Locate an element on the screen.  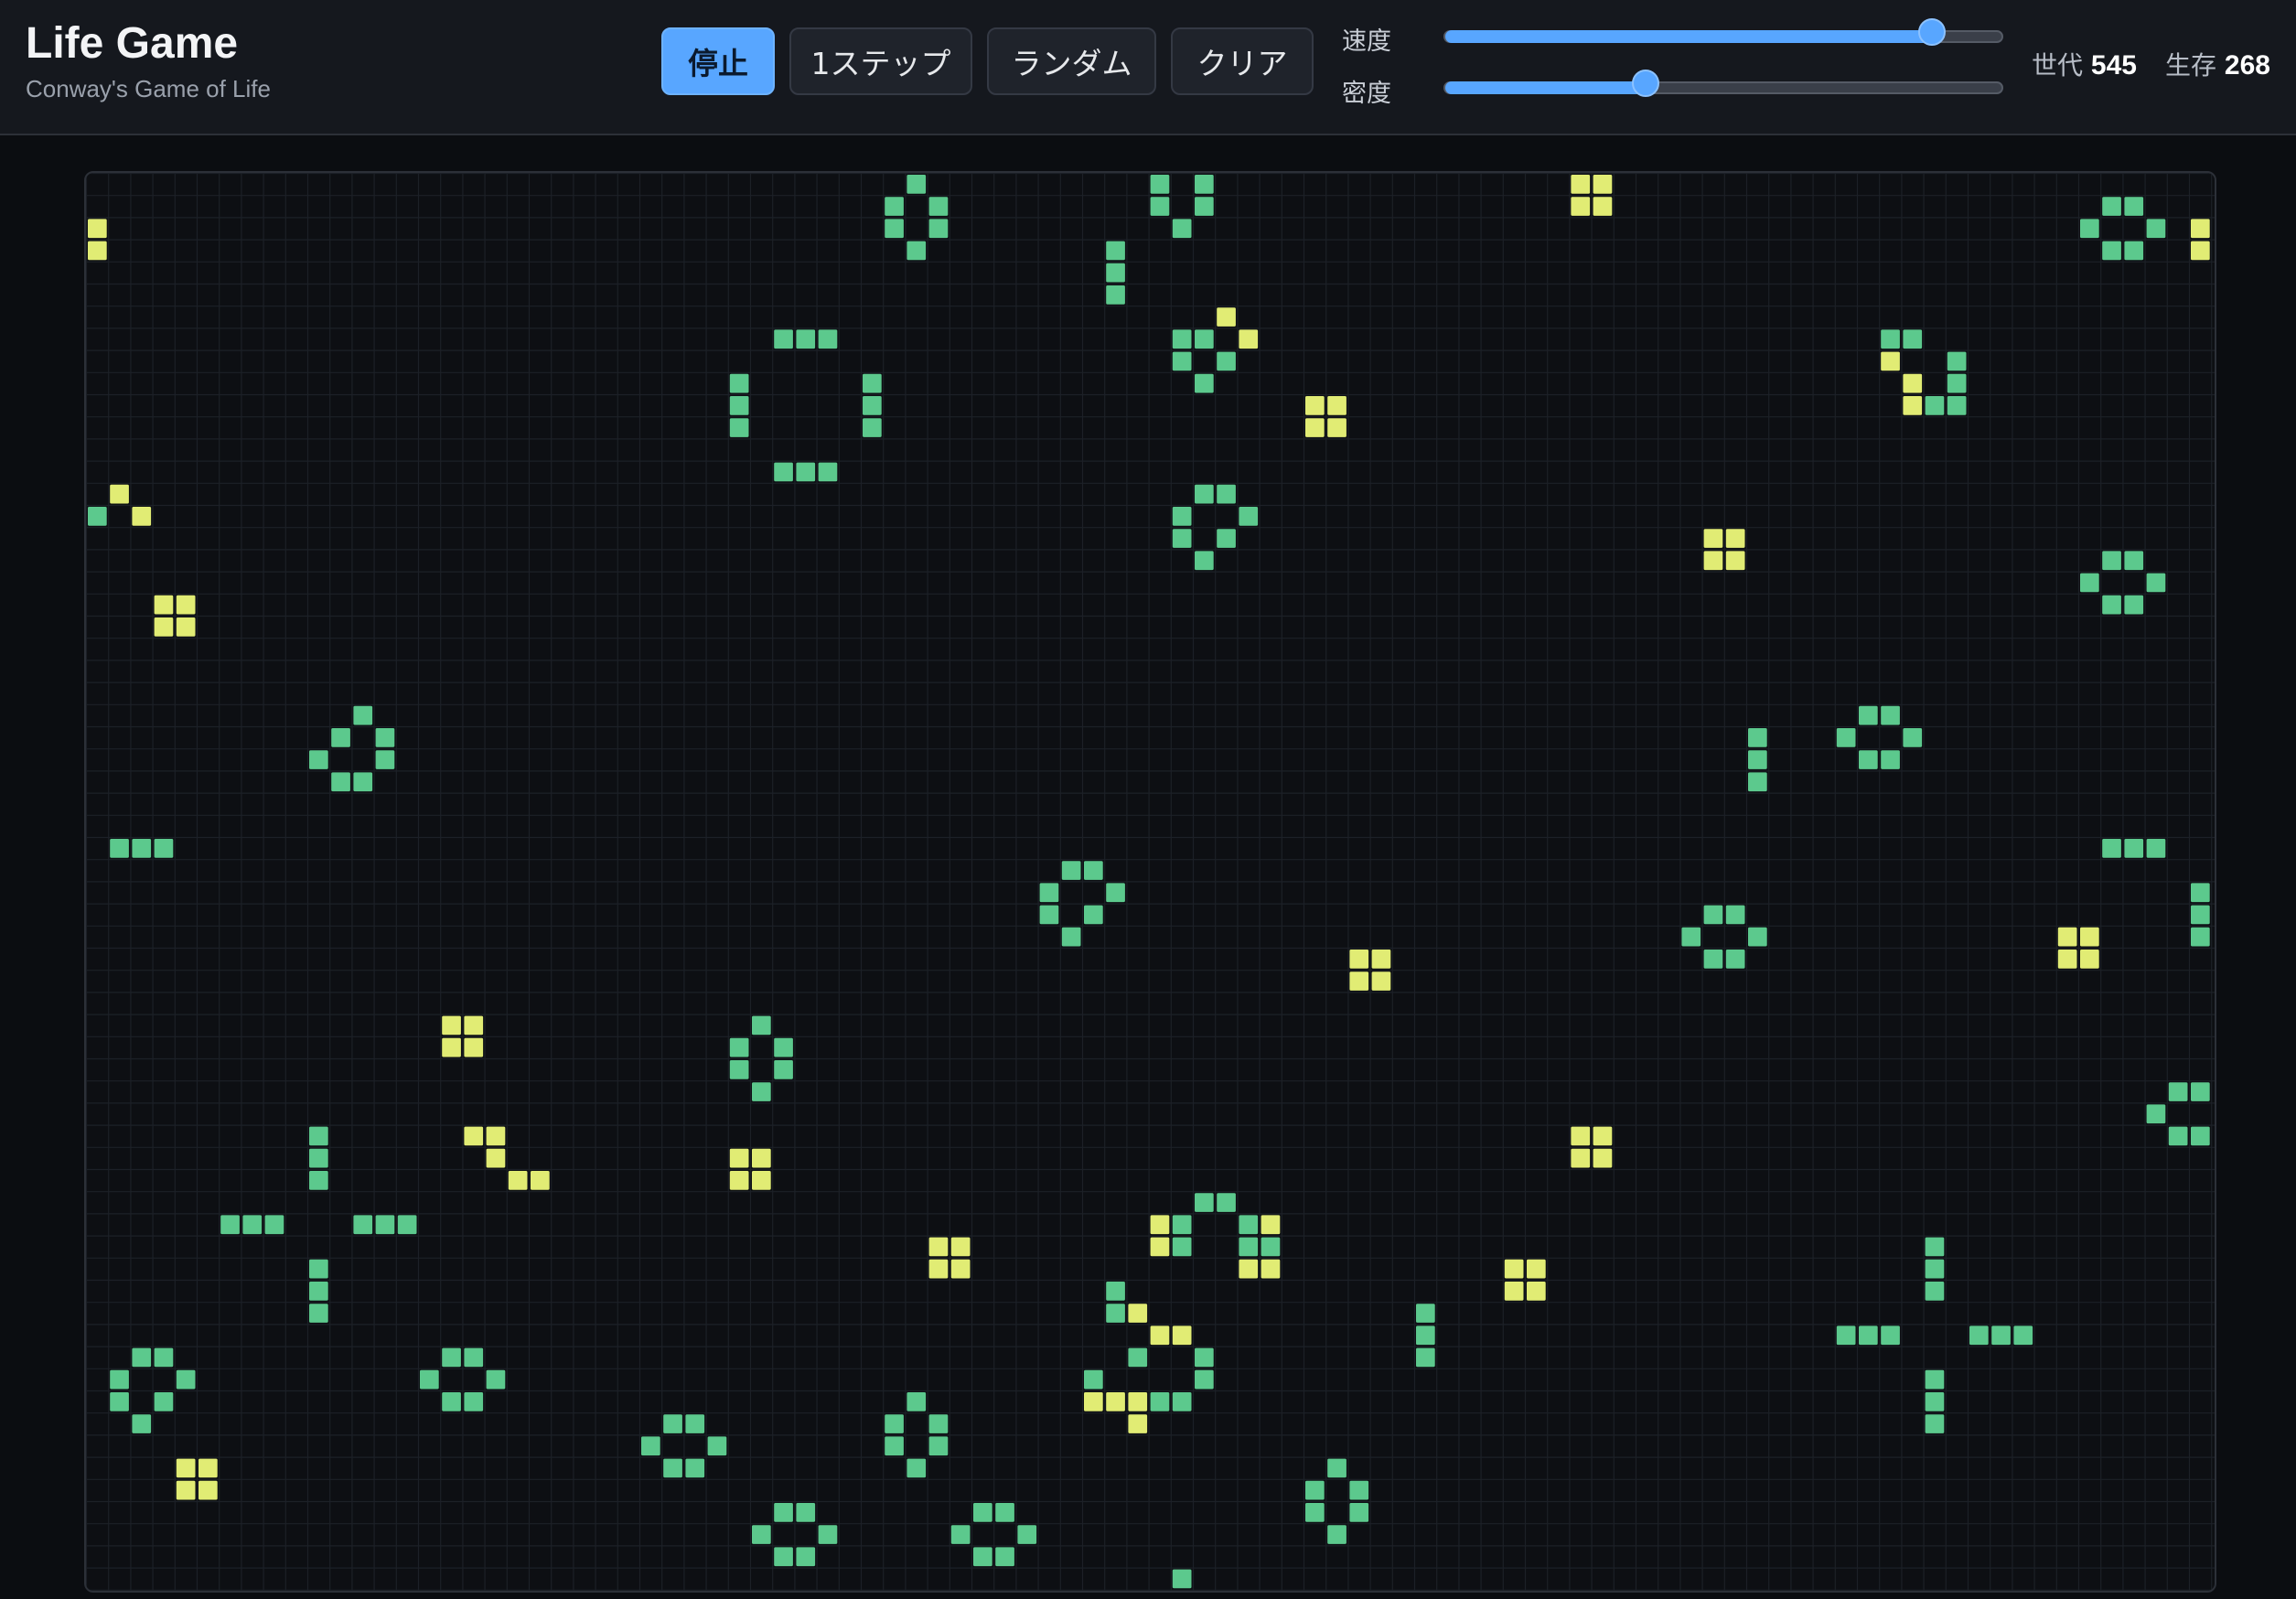
density-slider is located at coordinates (1723, 83).